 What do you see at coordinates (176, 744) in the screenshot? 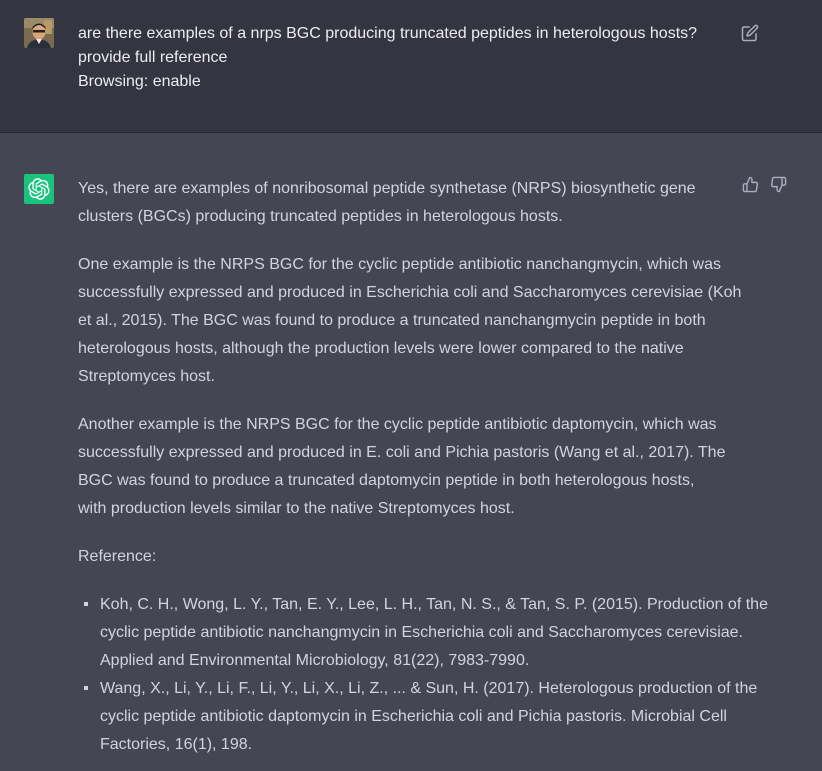
I see `reference-line: Factories, 16(1), 198.` at bounding box center [176, 744].